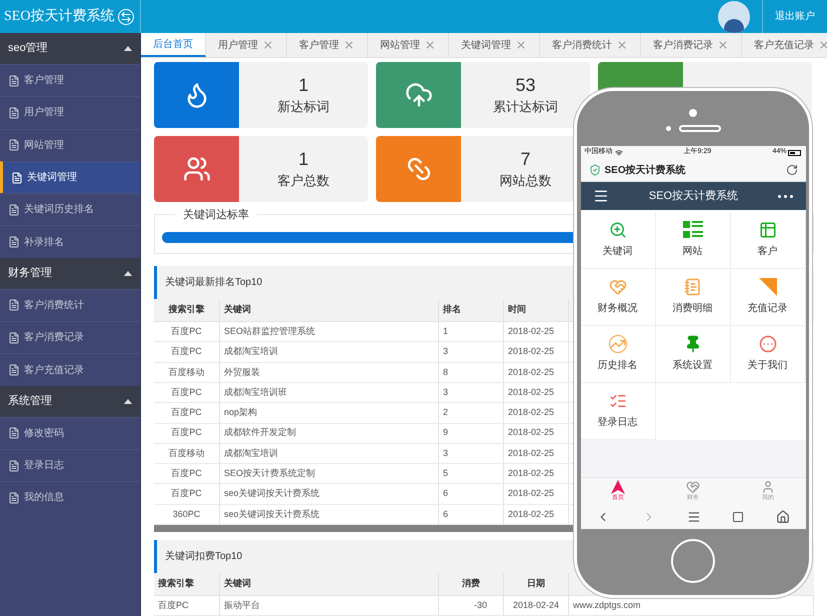 The height and width of the screenshot is (616, 827). Describe the element at coordinates (618, 297) in the screenshot. I see `menu-tile: 财务概况` at that location.